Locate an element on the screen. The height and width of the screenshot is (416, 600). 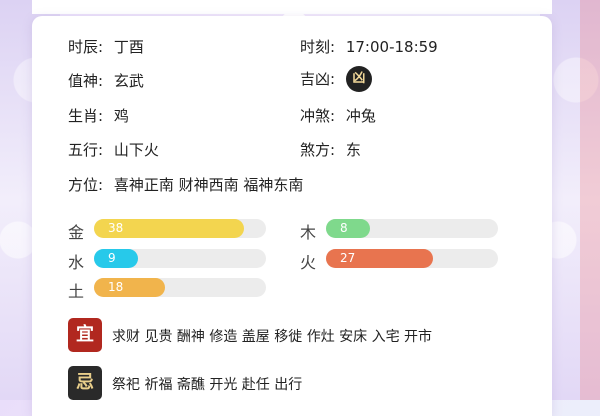
shike-value: 17:00-18:59 is located at coordinates (391, 47).